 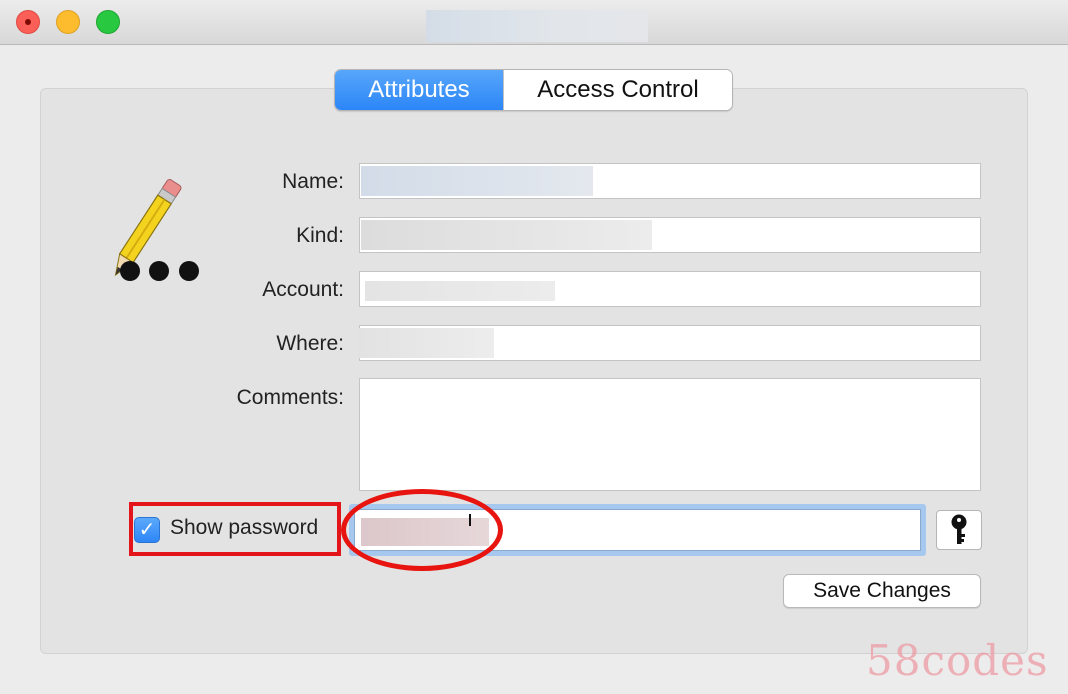 I want to click on password-field, so click(x=637, y=530).